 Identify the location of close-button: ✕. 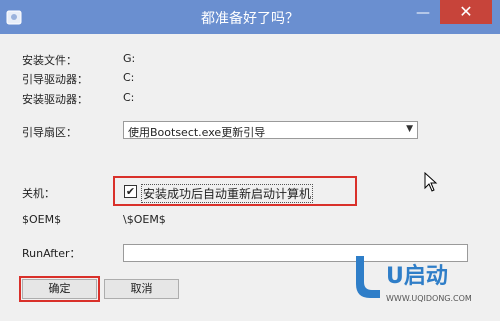
(466, 12).